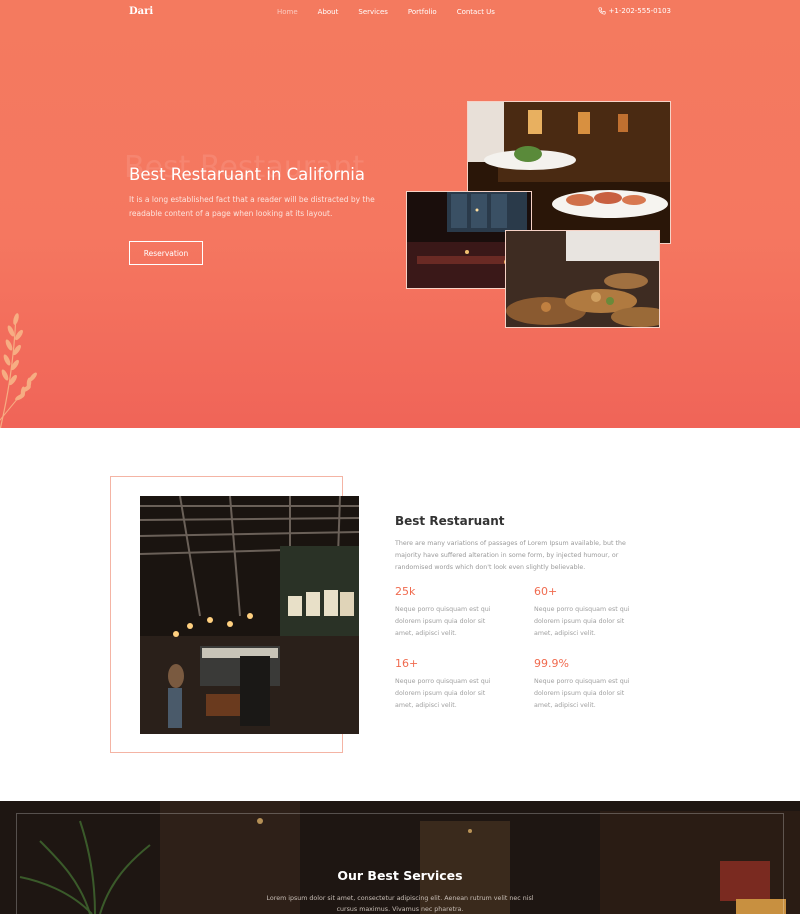 The image size is (800, 914). What do you see at coordinates (602, 11) in the screenshot?
I see `phone-icon` at bounding box center [602, 11].